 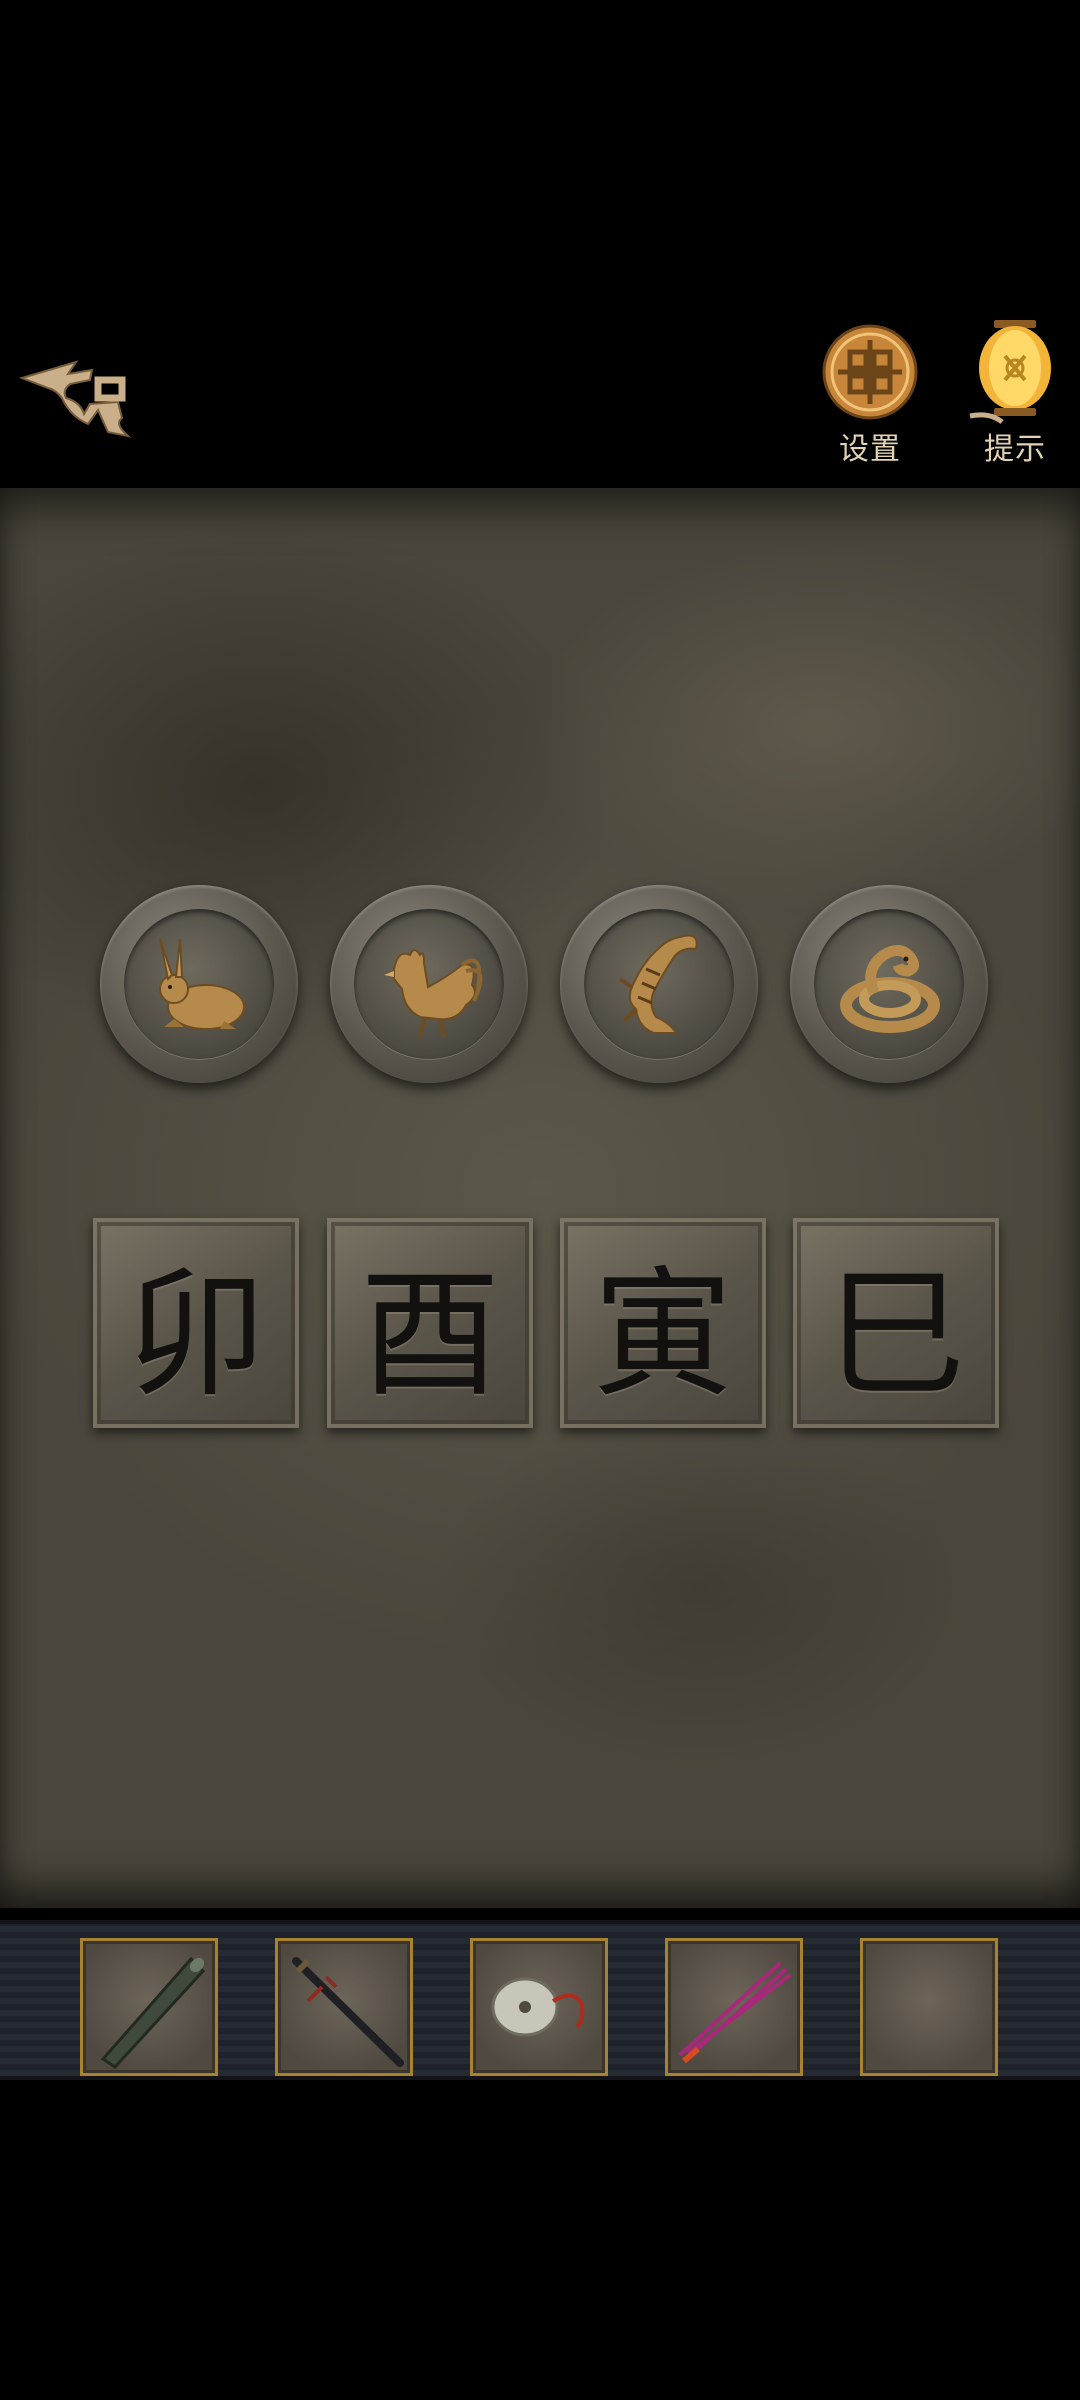 I want to click on rabbit-medallion, so click(x=199, y=984).